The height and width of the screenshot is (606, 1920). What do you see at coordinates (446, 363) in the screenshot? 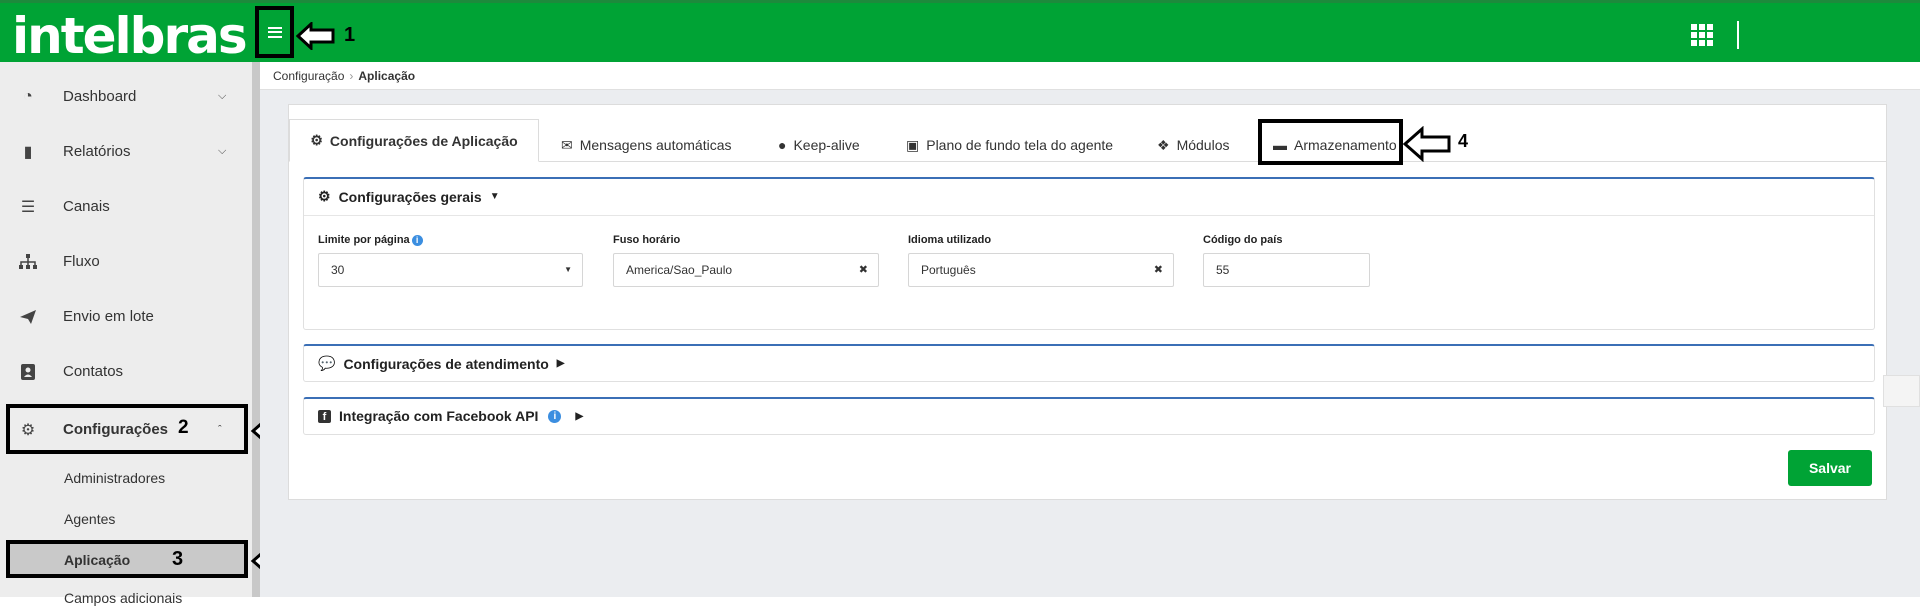
I see `panel-title: Configurações de atendimento` at bounding box center [446, 363].